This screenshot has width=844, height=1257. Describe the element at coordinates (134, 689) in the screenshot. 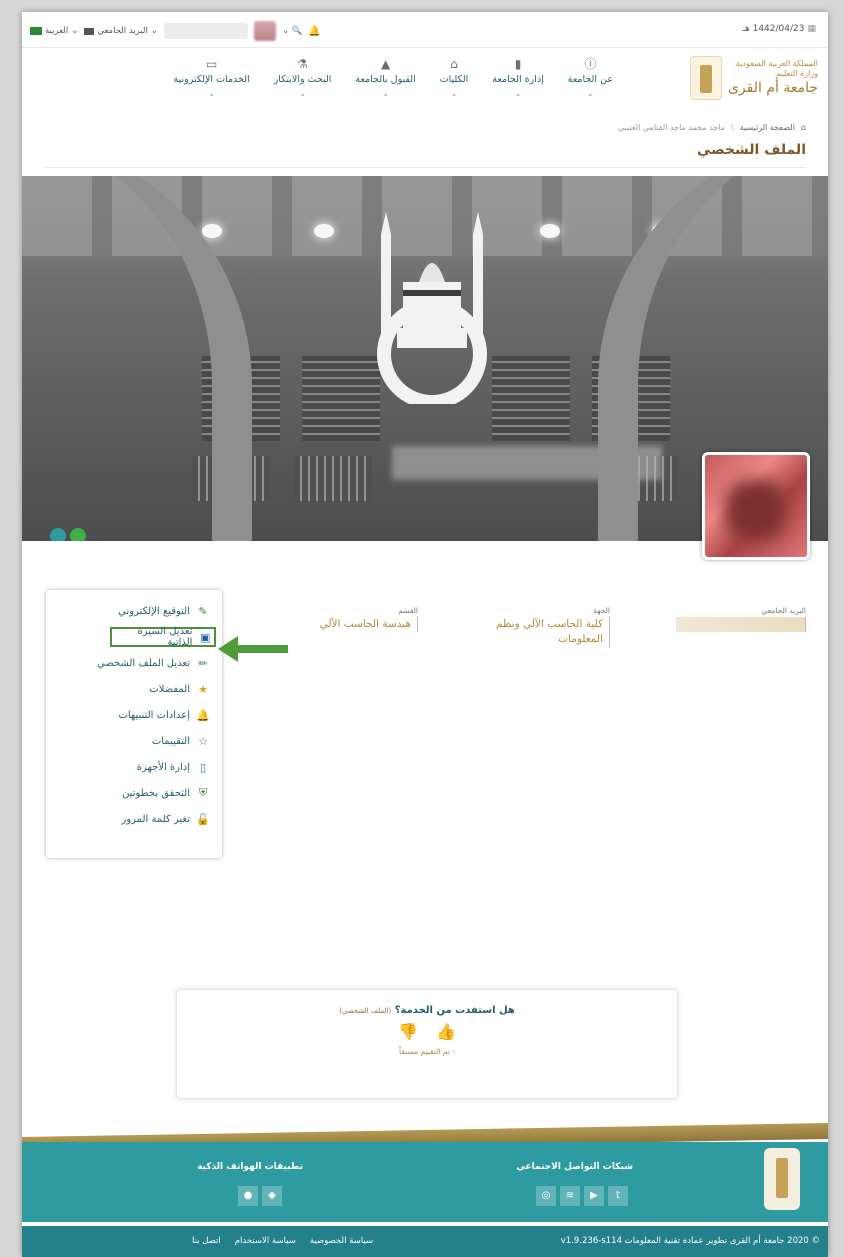

I see `menu-favorites: ★ المفضلات` at that location.